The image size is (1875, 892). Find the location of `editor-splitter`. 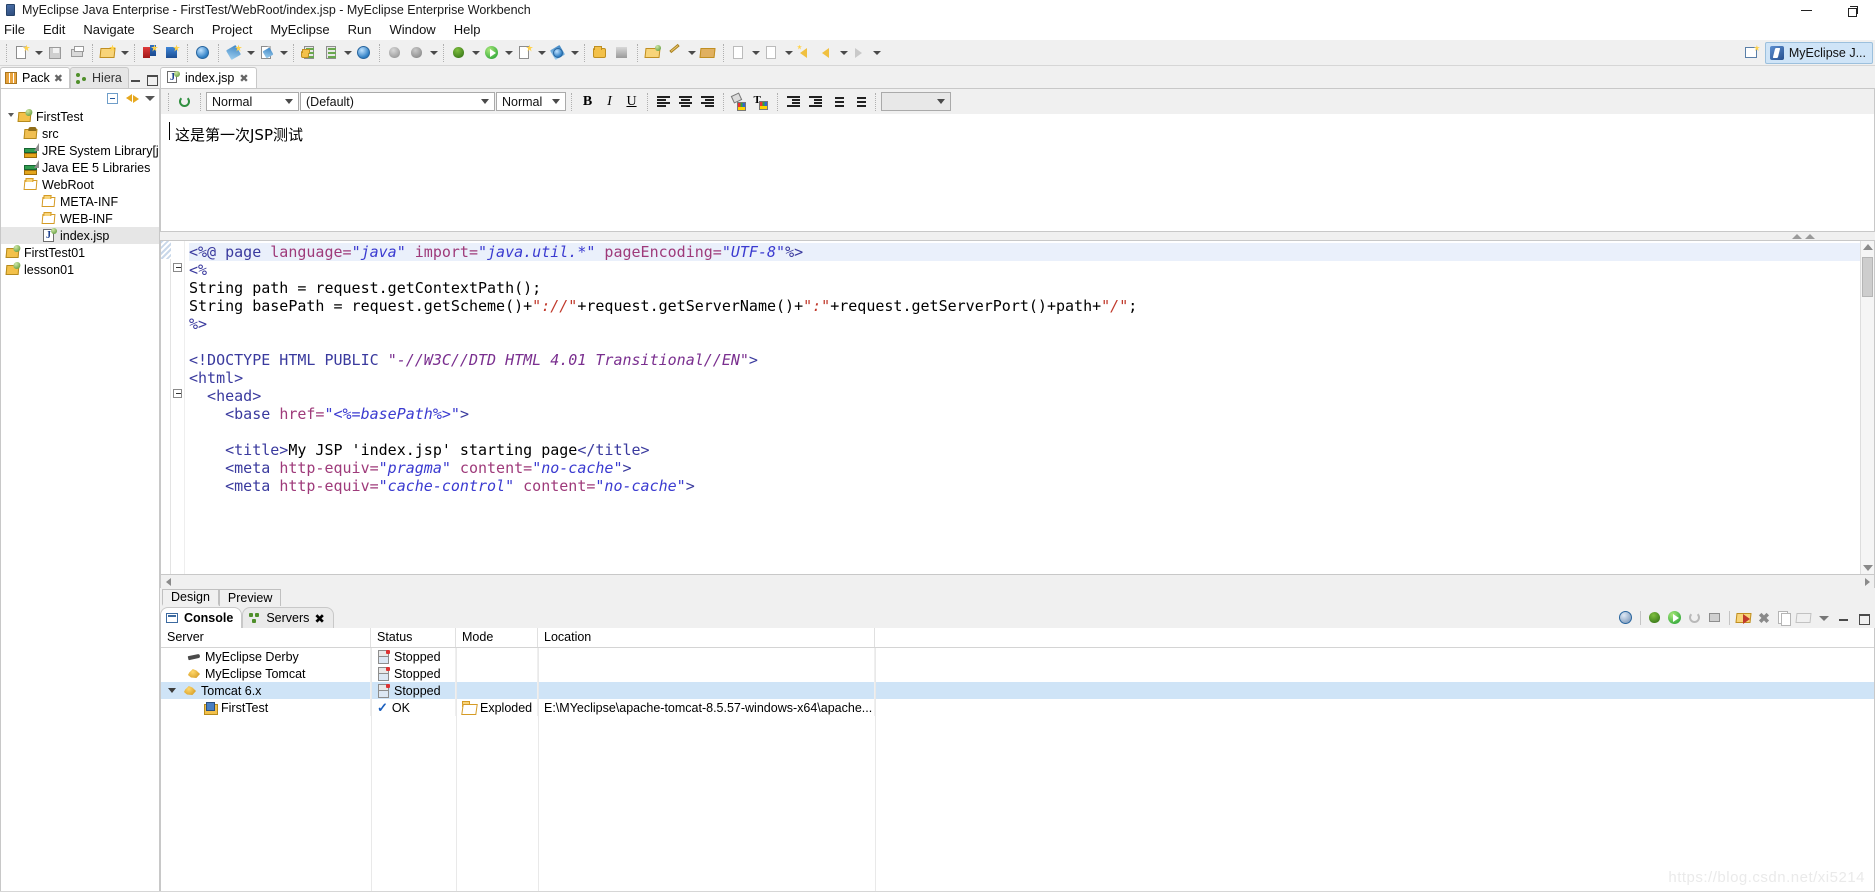

editor-splitter is located at coordinates (1017, 236).